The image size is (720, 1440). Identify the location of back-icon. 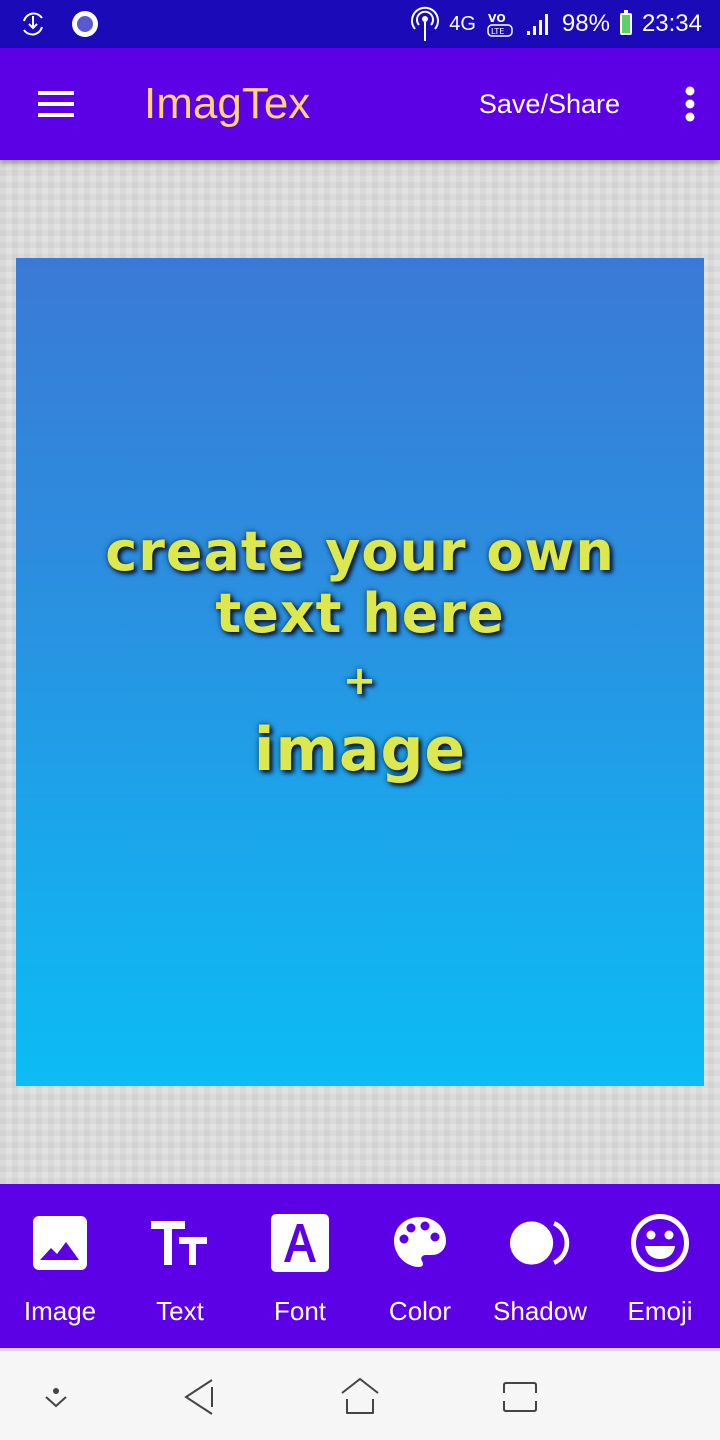
(198, 1397).